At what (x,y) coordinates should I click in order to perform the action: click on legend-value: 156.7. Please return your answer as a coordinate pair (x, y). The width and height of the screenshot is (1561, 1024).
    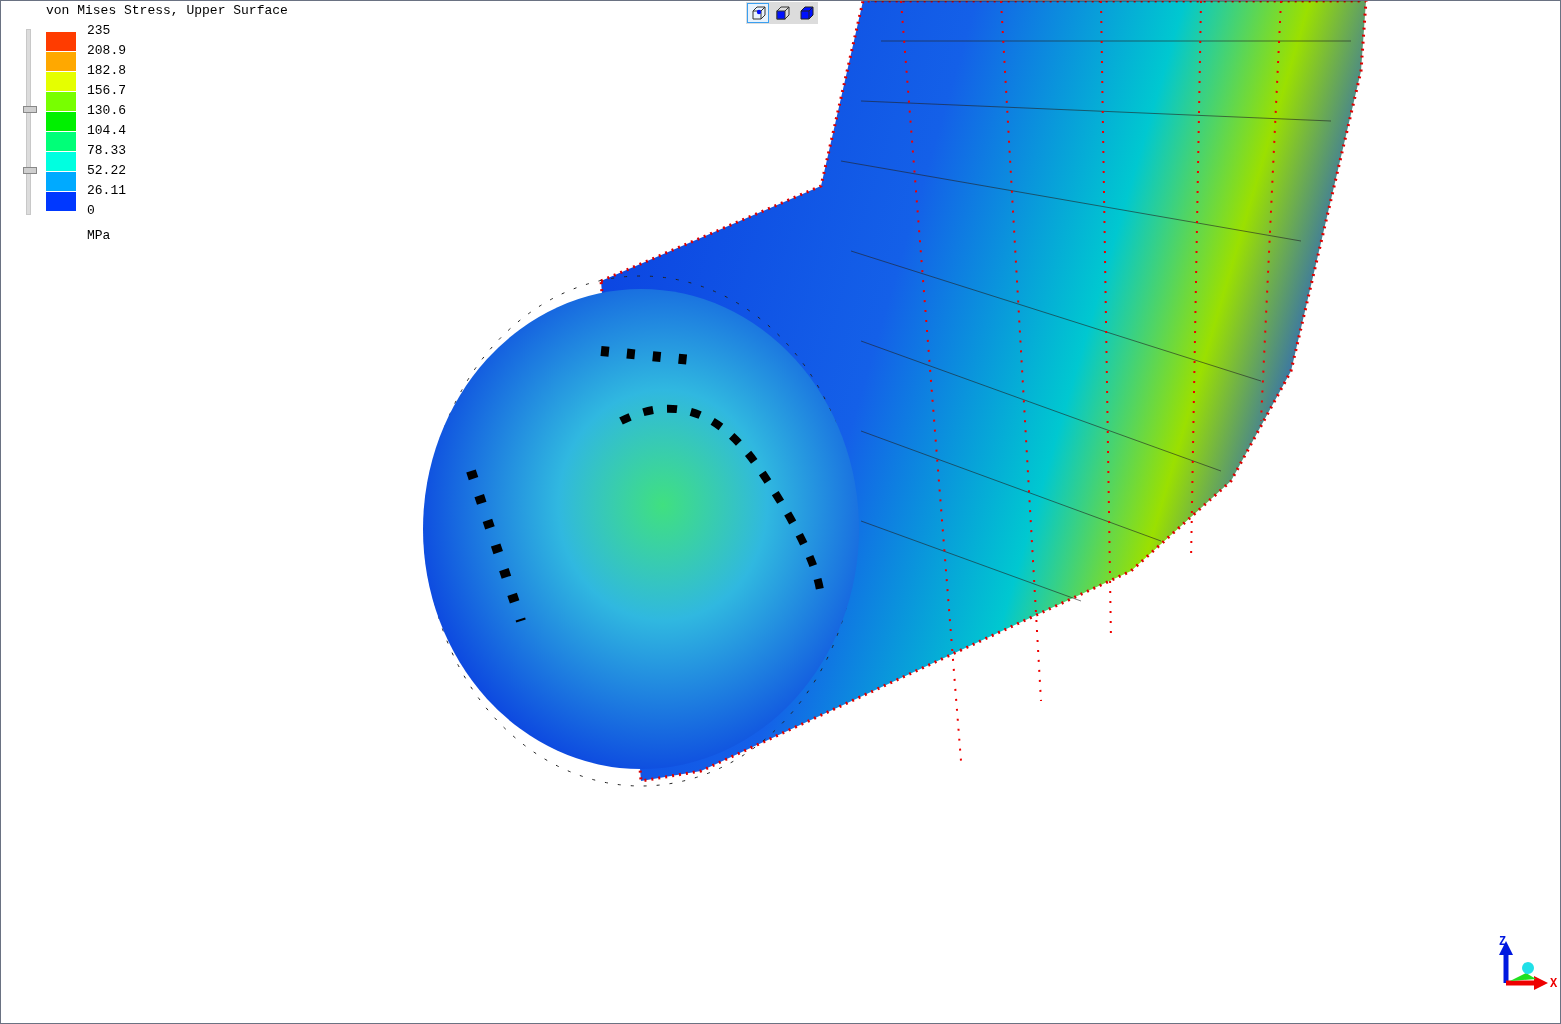
    Looking at the image, I should click on (106, 91).